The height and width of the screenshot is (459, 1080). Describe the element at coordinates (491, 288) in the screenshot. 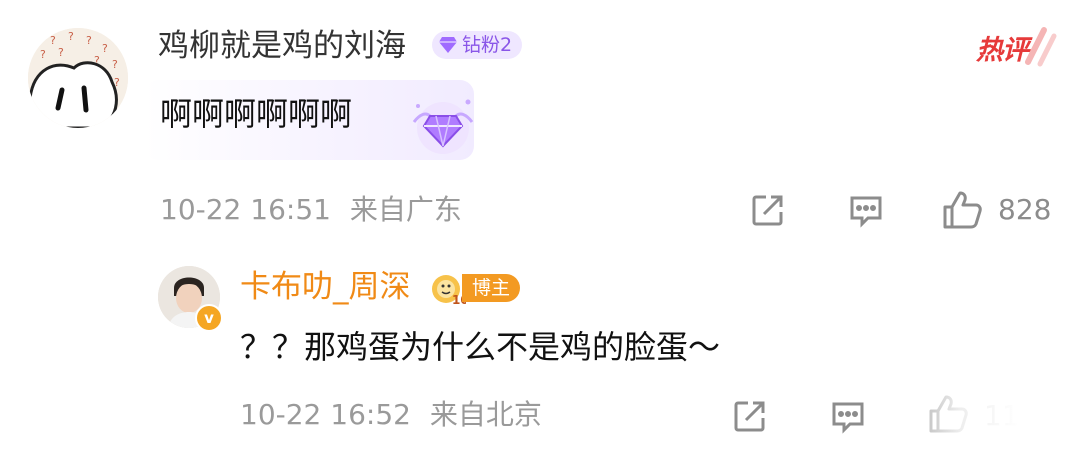

I see `blogger-badge: 博主` at that location.